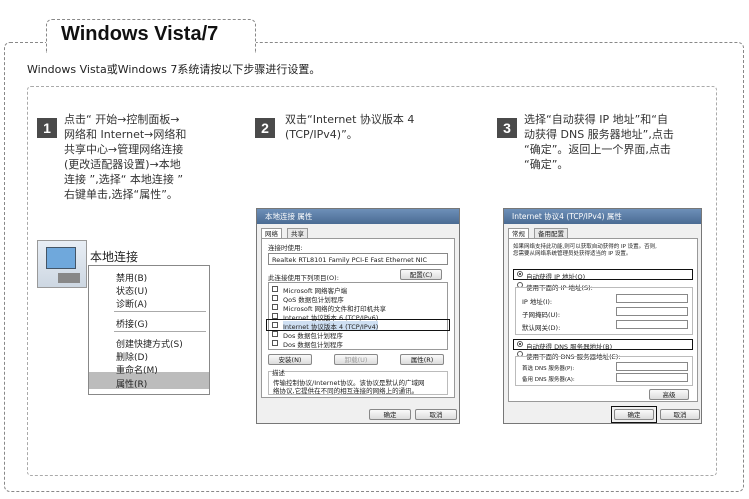 The height and width of the screenshot is (499, 749). I want to click on step-2-number: 2, so click(265, 128).